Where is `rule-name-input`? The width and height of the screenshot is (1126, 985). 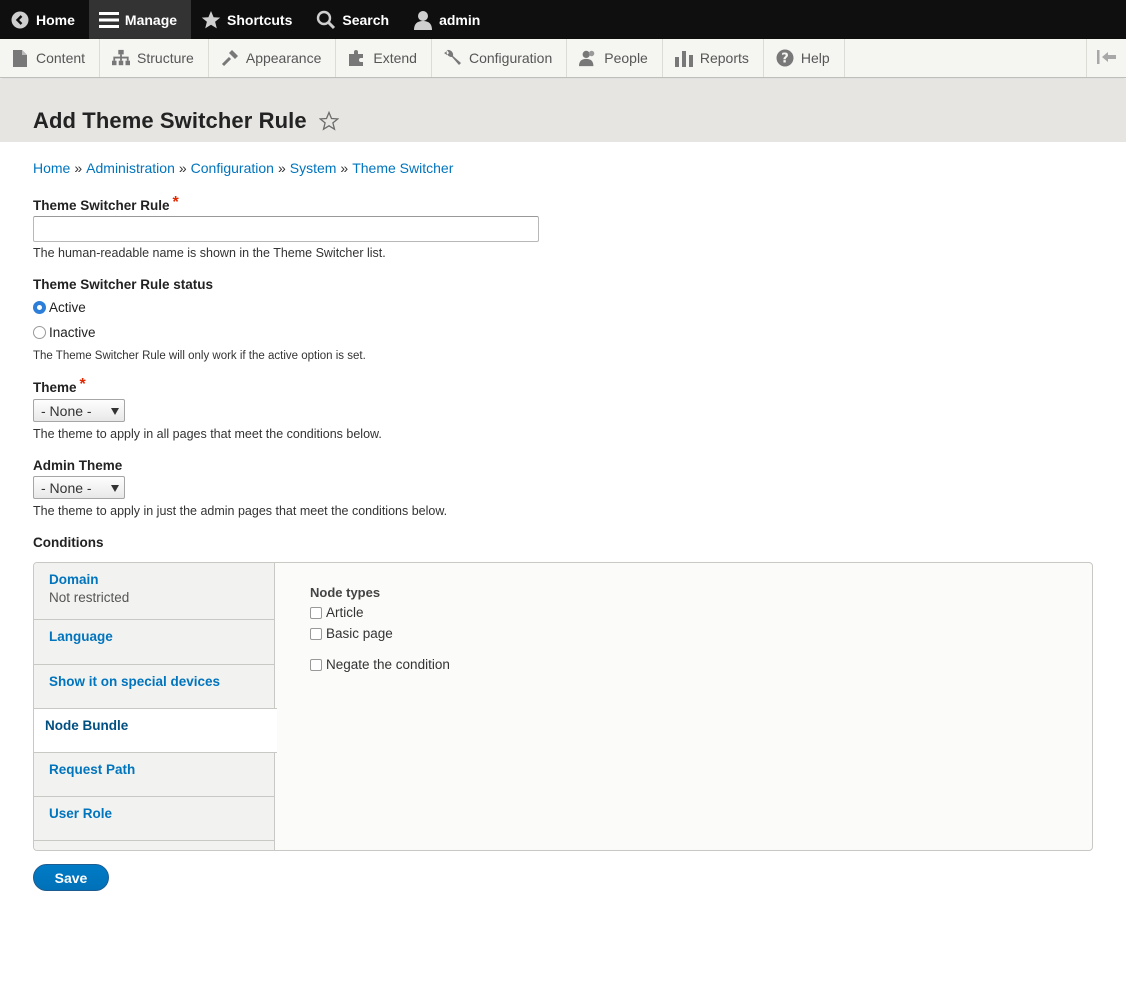 rule-name-input is located at coordinates (286, 229).